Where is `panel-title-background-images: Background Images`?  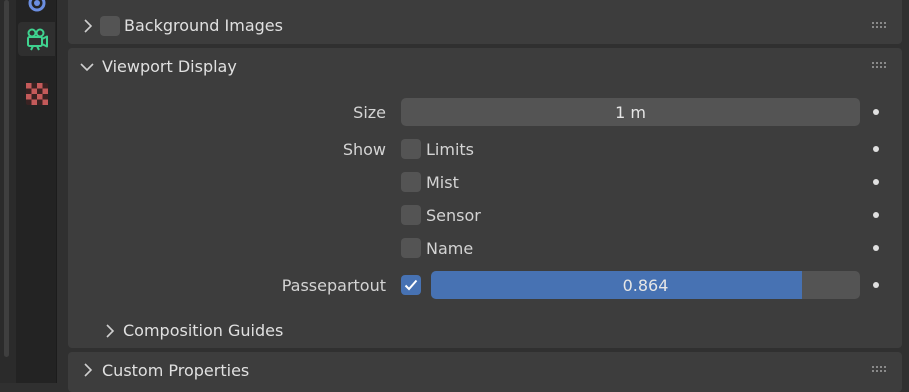
panel-title-background-images: Background Images is located at coordinates (203, 25).